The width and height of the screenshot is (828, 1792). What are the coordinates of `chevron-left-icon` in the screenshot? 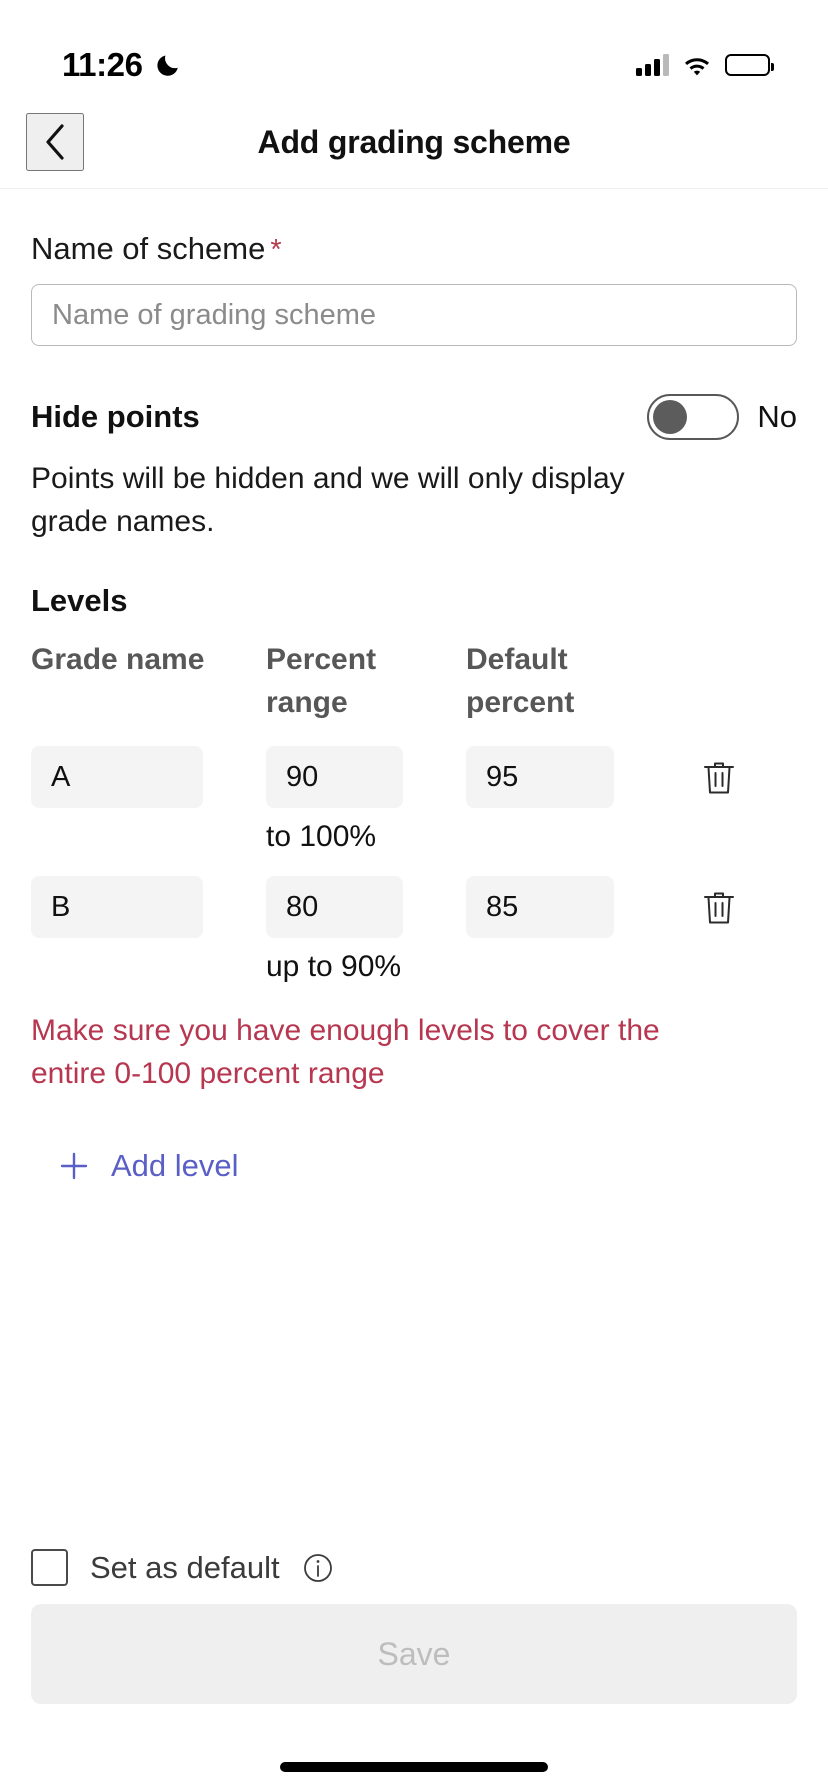 It's located at (55, 142).